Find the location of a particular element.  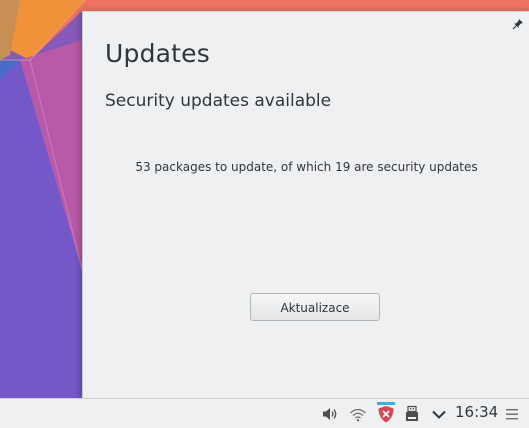

usb-device-icon is located at coordinates (412, 414).